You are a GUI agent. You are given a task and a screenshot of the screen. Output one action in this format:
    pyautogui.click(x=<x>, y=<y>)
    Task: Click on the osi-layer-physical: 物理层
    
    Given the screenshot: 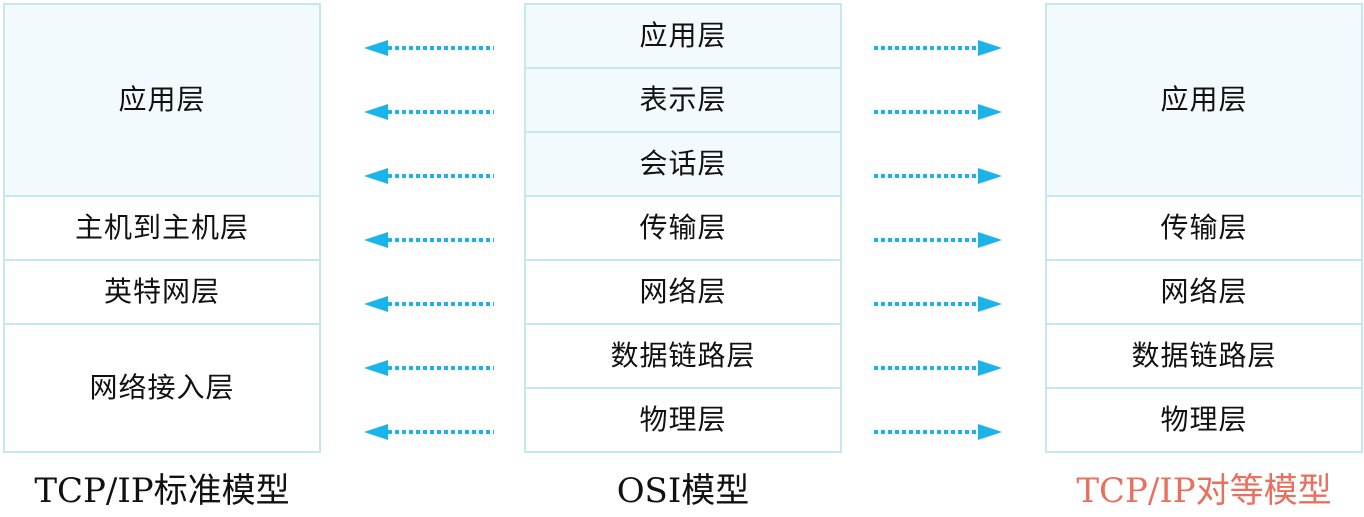 What is the action you would take?
    pyautogui.click(x=683, y=420)
    